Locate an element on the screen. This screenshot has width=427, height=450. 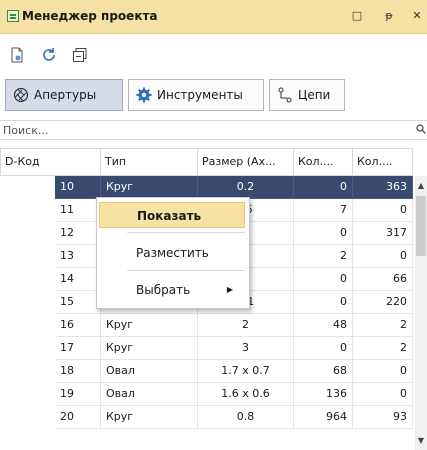
scrollbar-thumb is located at coordinates (421, 226).